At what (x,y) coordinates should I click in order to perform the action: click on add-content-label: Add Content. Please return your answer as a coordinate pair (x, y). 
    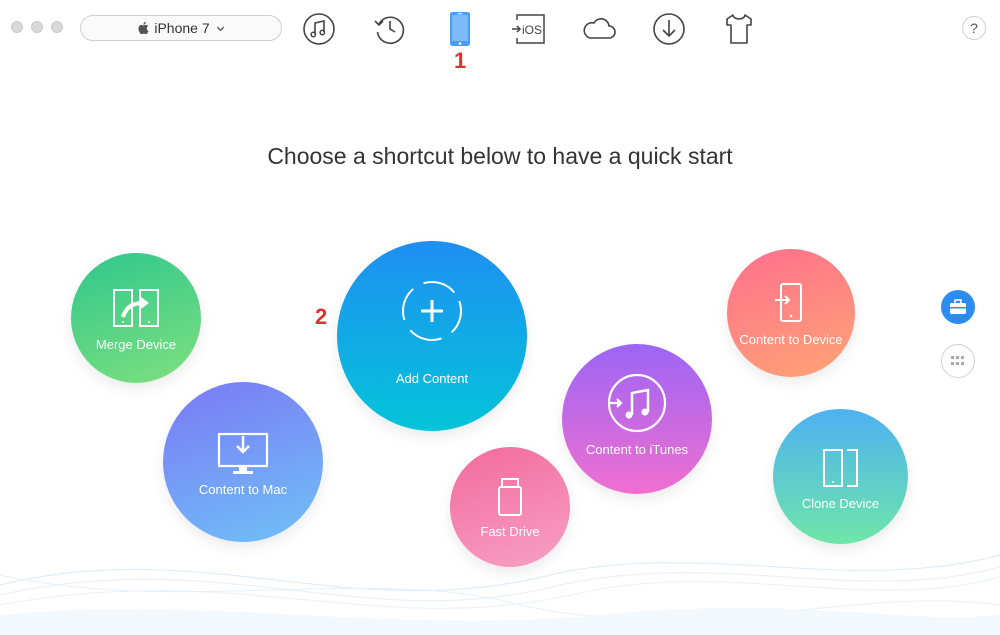
    Looking at the image, I should click on (432, 378).